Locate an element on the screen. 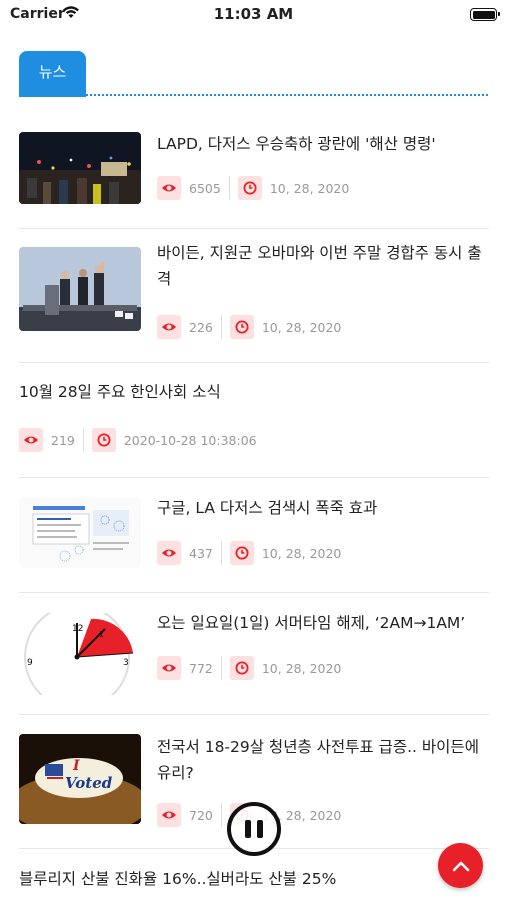 The image size is (507, 900). view-count: 226 is located at coordinates (201, 327).